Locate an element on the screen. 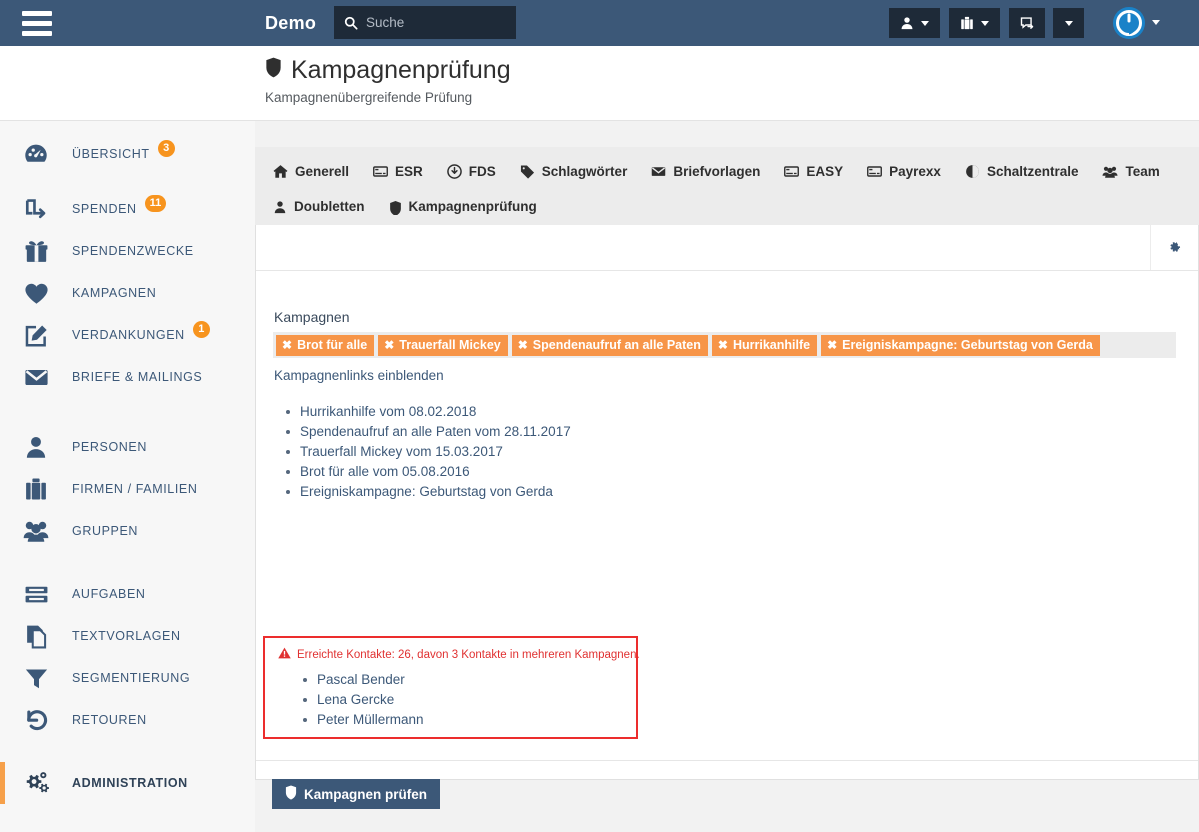 The height and width of the screenshot is (832, 1199). panel-divider is located at coordinates (727, 760).